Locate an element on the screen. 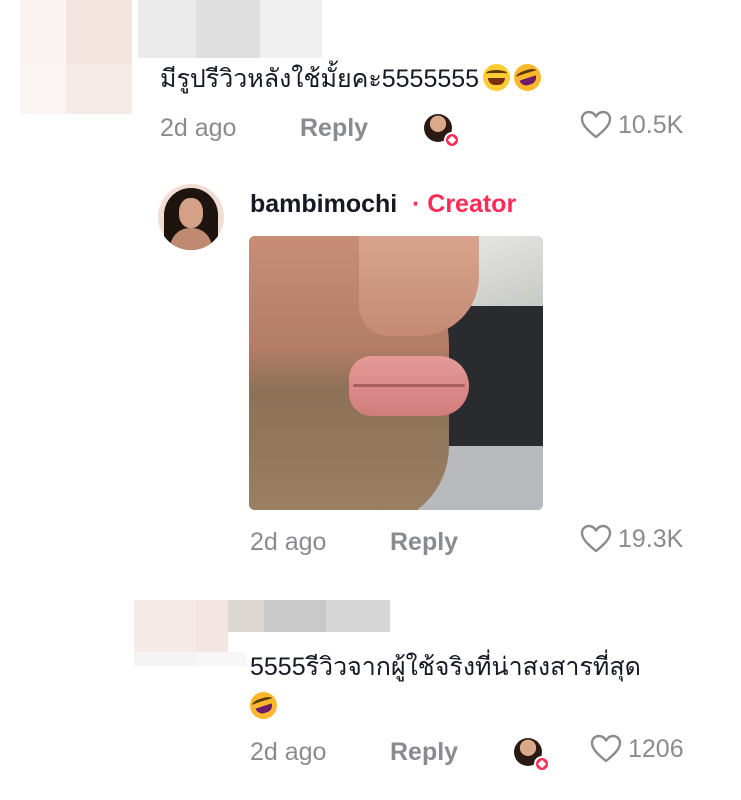 This screenshot has height=800, width=741. like-button: 19.3K is located at coordinates (631, 539).